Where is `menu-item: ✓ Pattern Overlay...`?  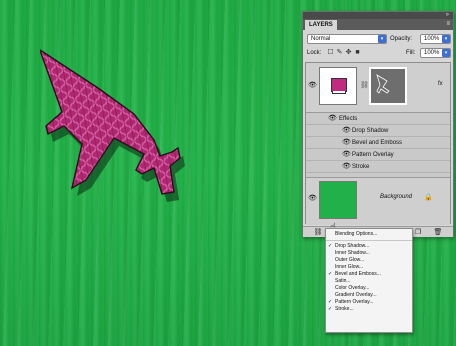
menu-item: ✓ Pattern Overlay... is located at coordinates (369, 302).